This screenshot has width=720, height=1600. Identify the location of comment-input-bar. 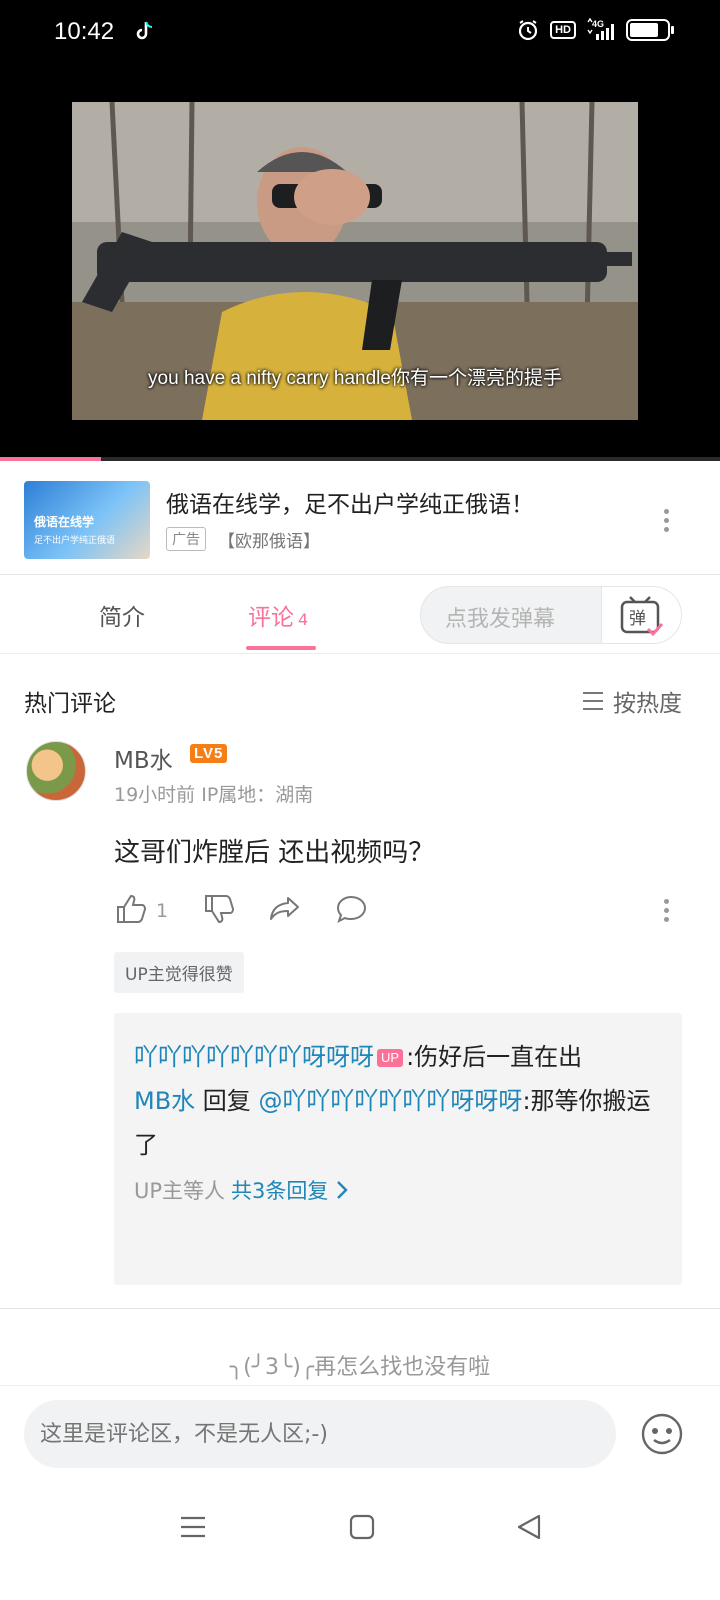
(360, 1434).